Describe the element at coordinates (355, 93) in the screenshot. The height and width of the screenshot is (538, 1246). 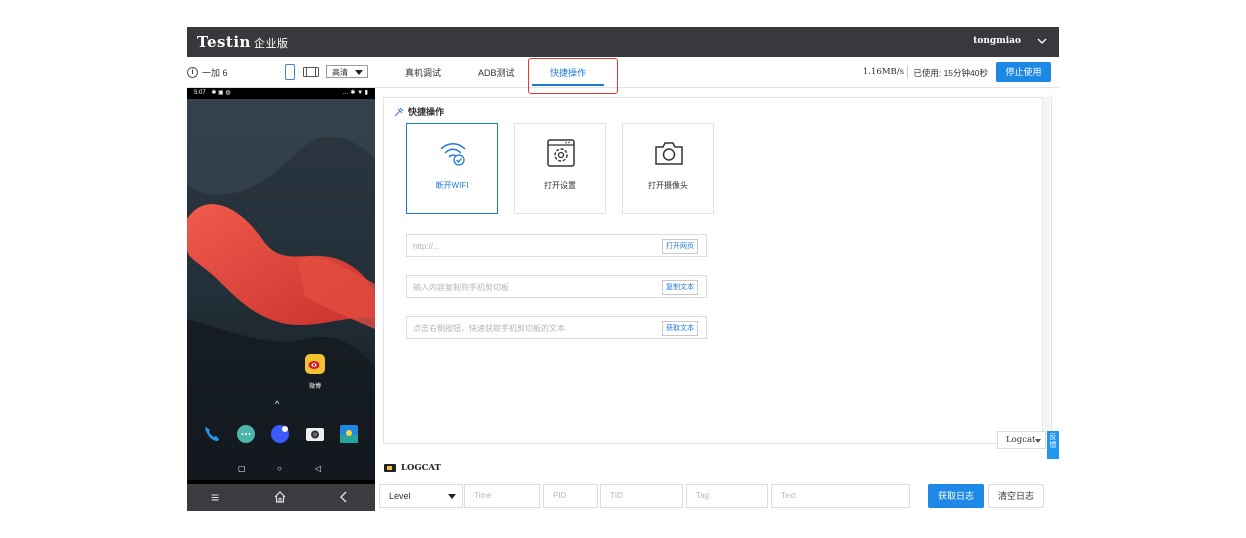
I see `status-right-icons: … ✱ ▼ ▮` at that location.